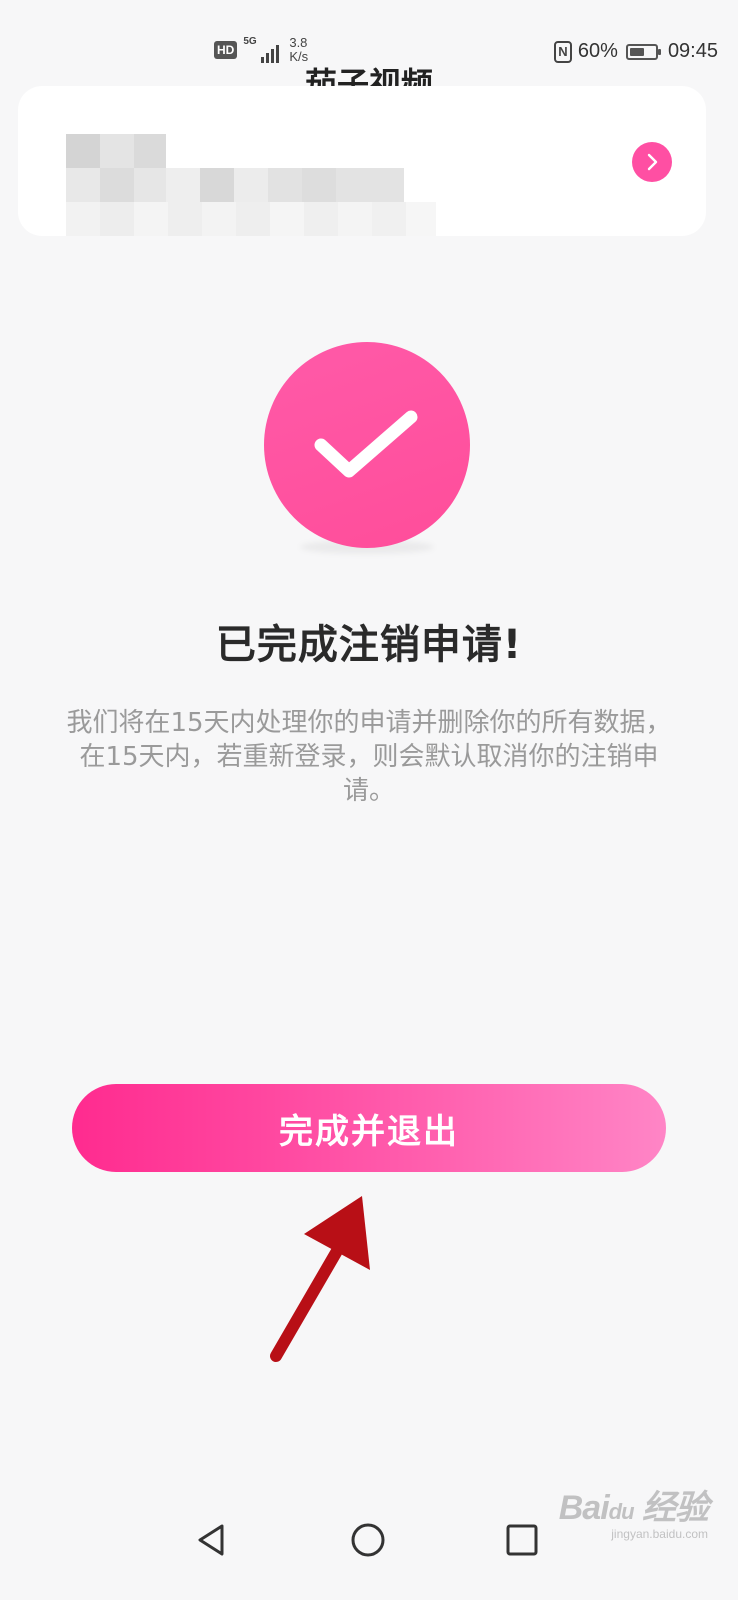 The width and height of the screenshot is (738, 1600). I want to click on cellular-signal-icon: 5G, so click(261, 49).